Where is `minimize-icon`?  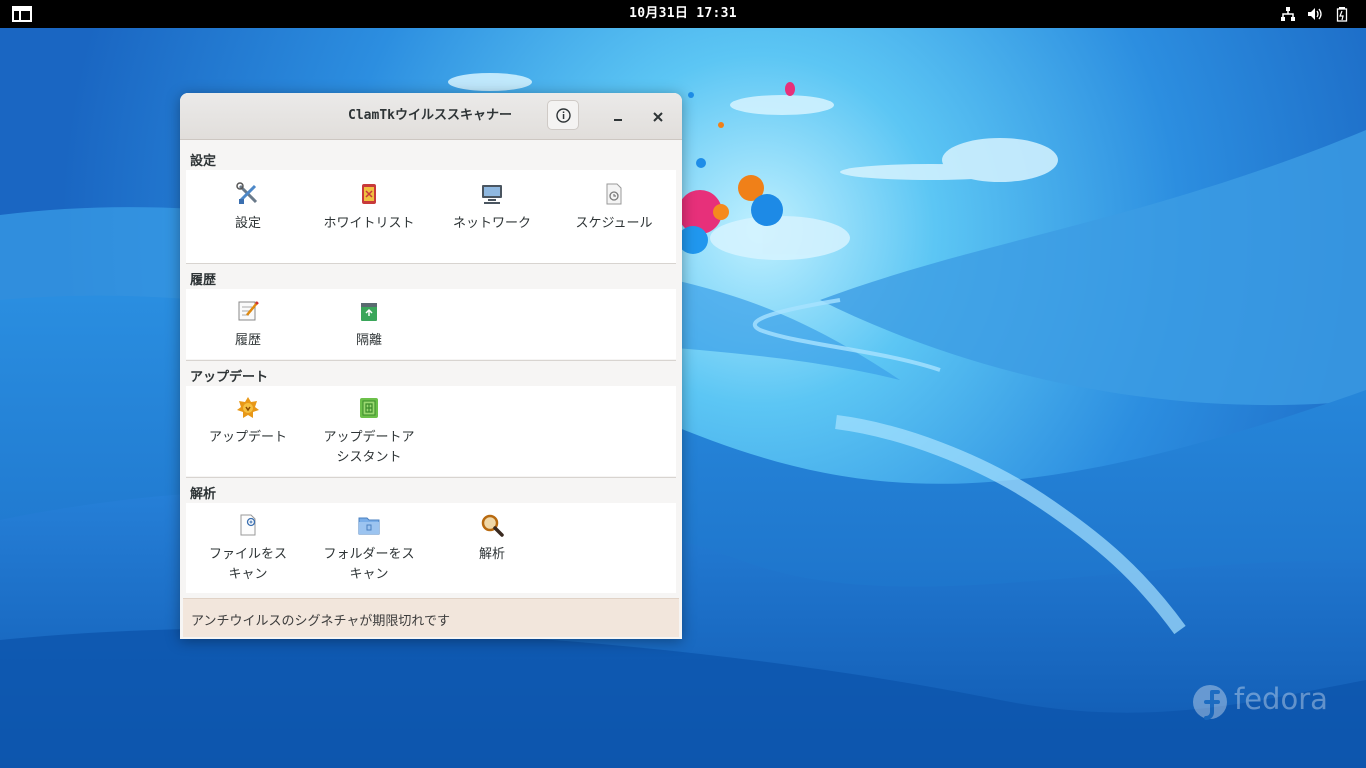
minimize-icon is located at coordinates (618, 120).